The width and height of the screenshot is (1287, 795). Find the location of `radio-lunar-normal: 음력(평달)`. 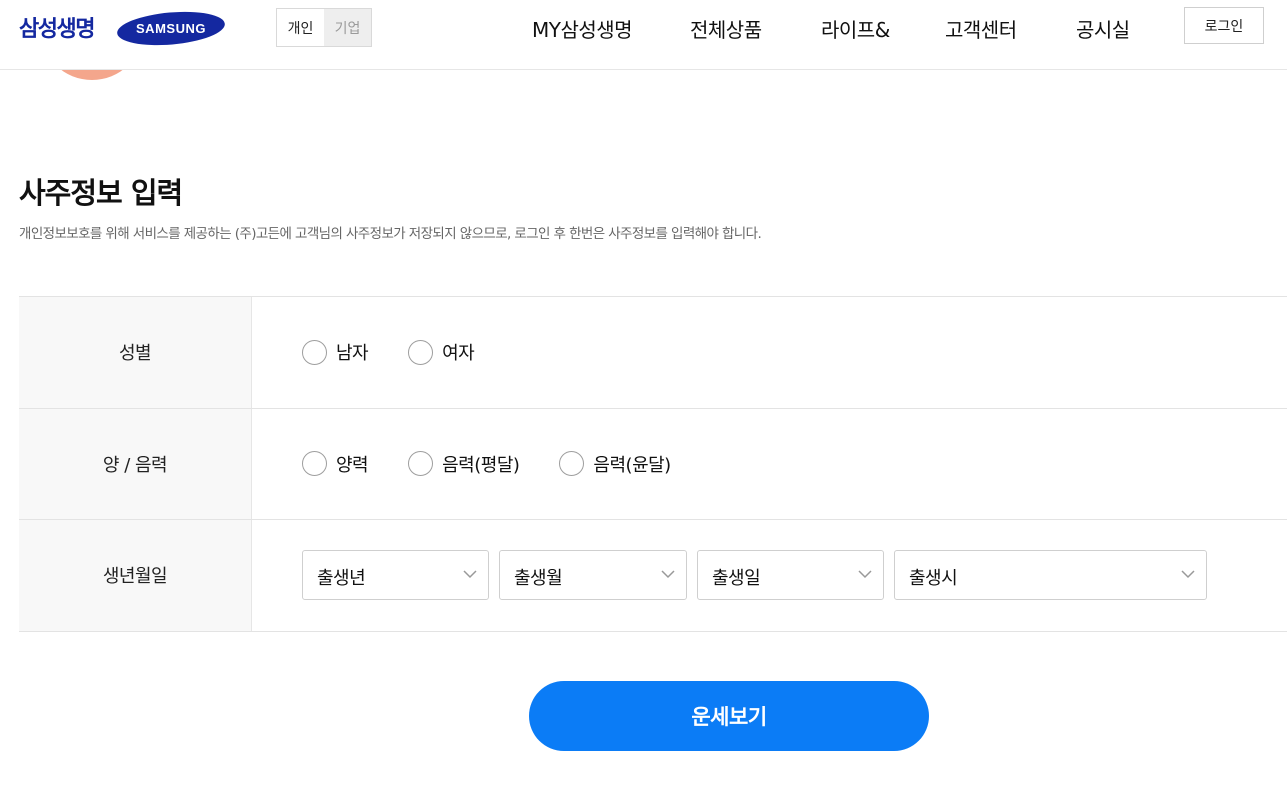

radio-lunar-normal: 음력(평달) is located at coordinates (464, 464).